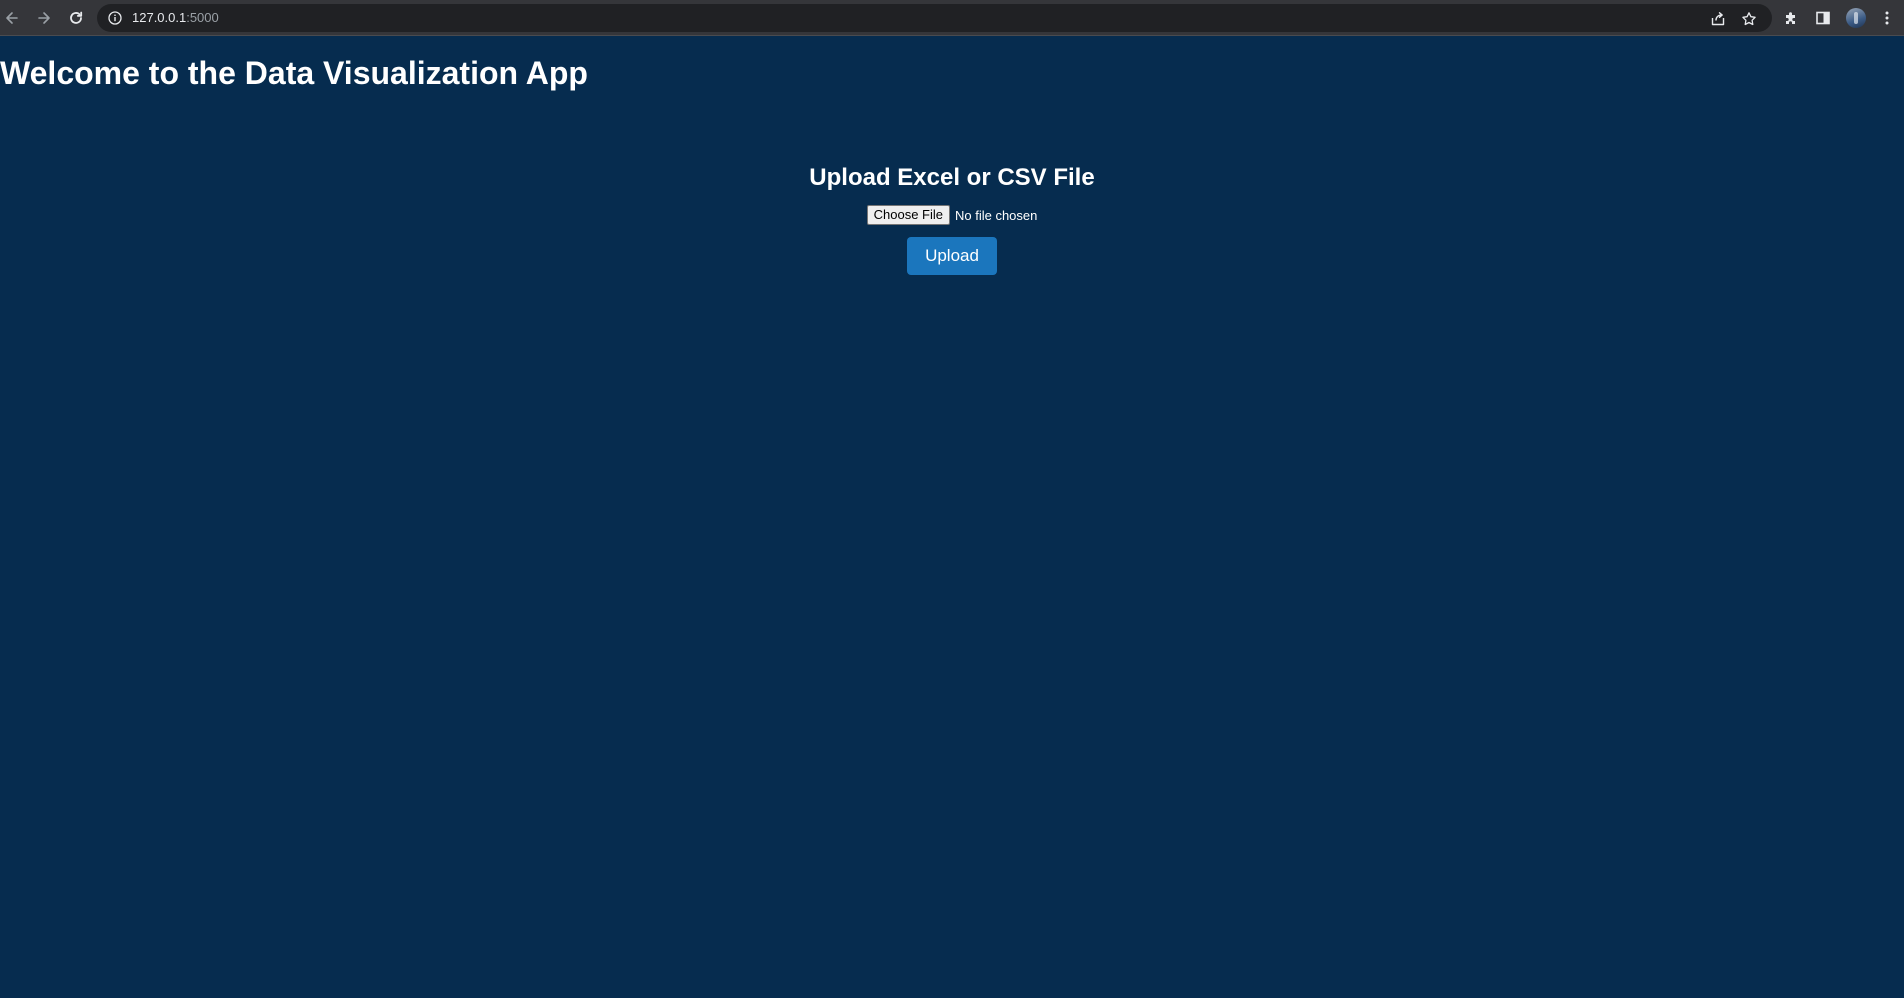 Image resolution: width=1904 pixels, height=998 pixels. I want to click on reload-button, so click(76, 18).